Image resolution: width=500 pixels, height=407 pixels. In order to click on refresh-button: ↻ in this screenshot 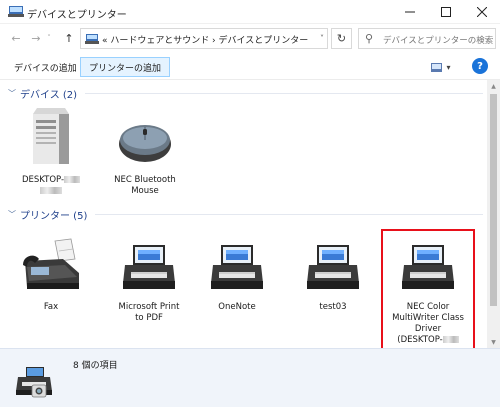, I will do `click(341, 38)`.